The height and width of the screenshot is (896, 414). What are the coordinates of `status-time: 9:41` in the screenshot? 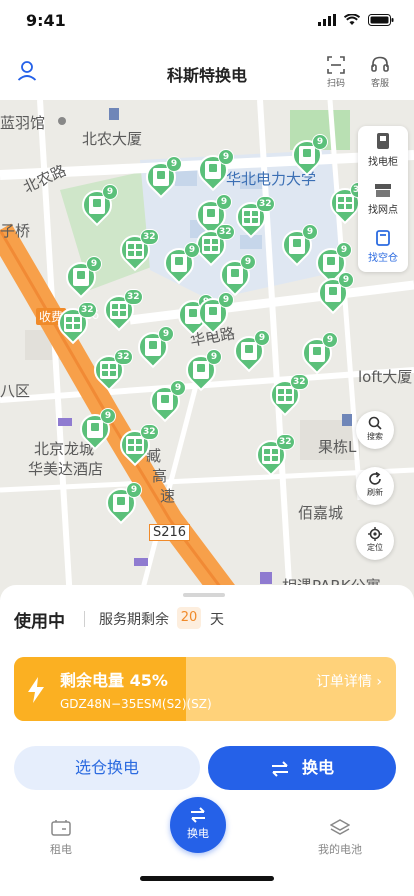 It's located at (46, 20).